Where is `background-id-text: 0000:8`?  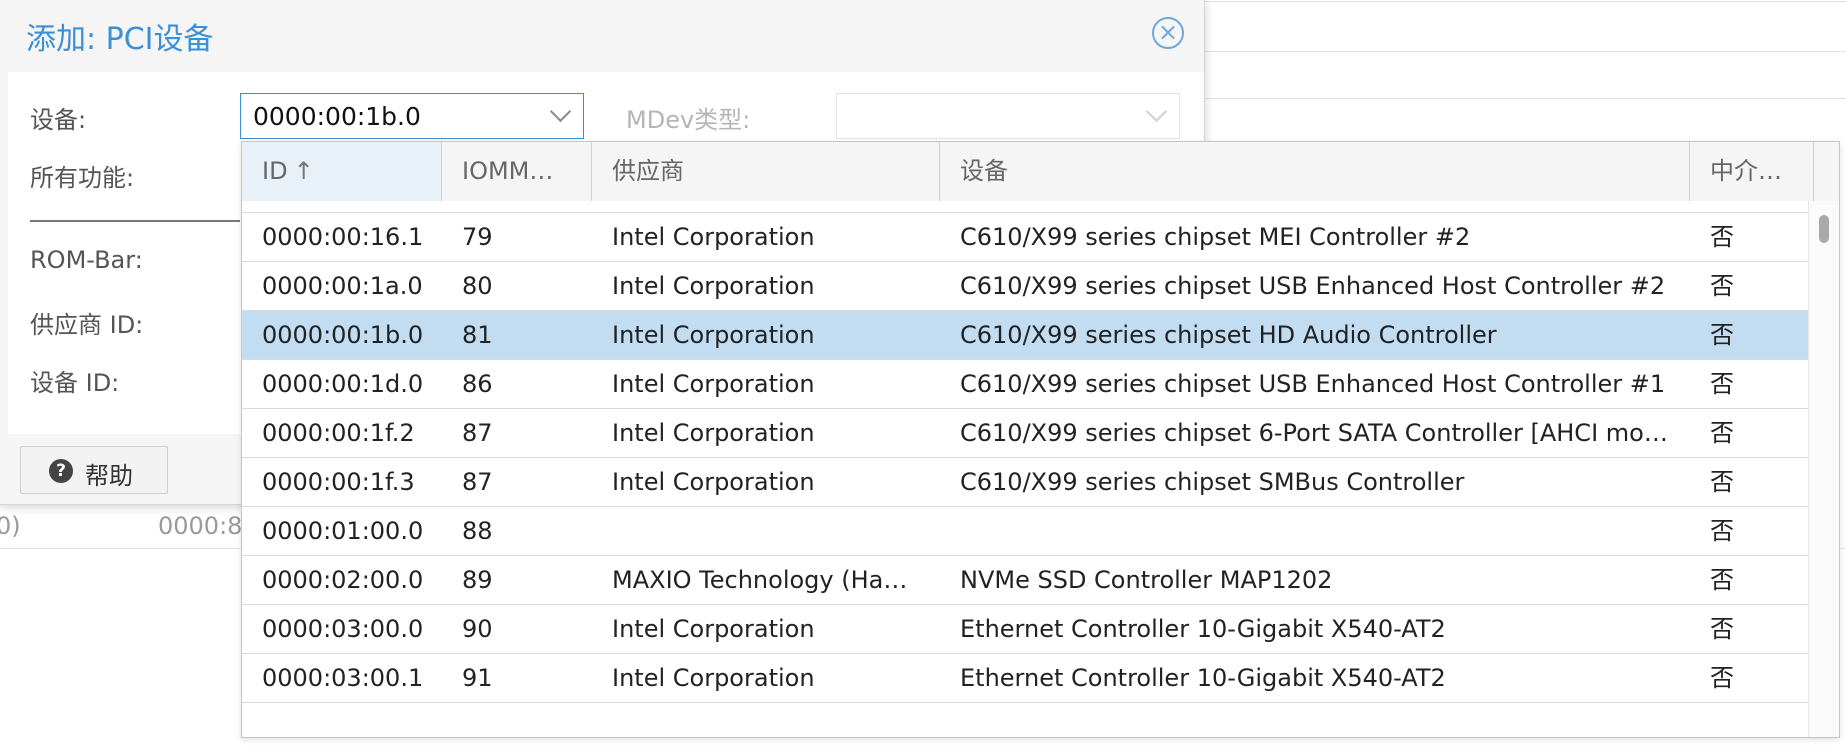 background-id-text: 0000:8 is located at coordinates (200, 526).